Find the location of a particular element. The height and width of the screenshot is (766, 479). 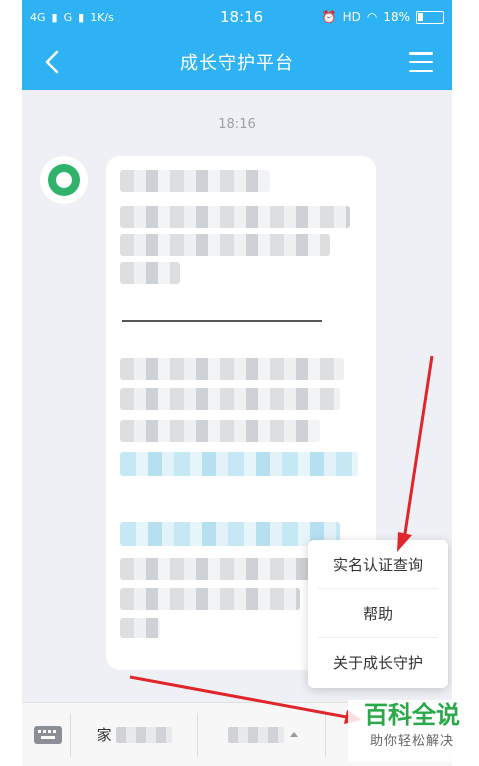

bottom-tab-label: 家 is located at coordinates (104, 735).